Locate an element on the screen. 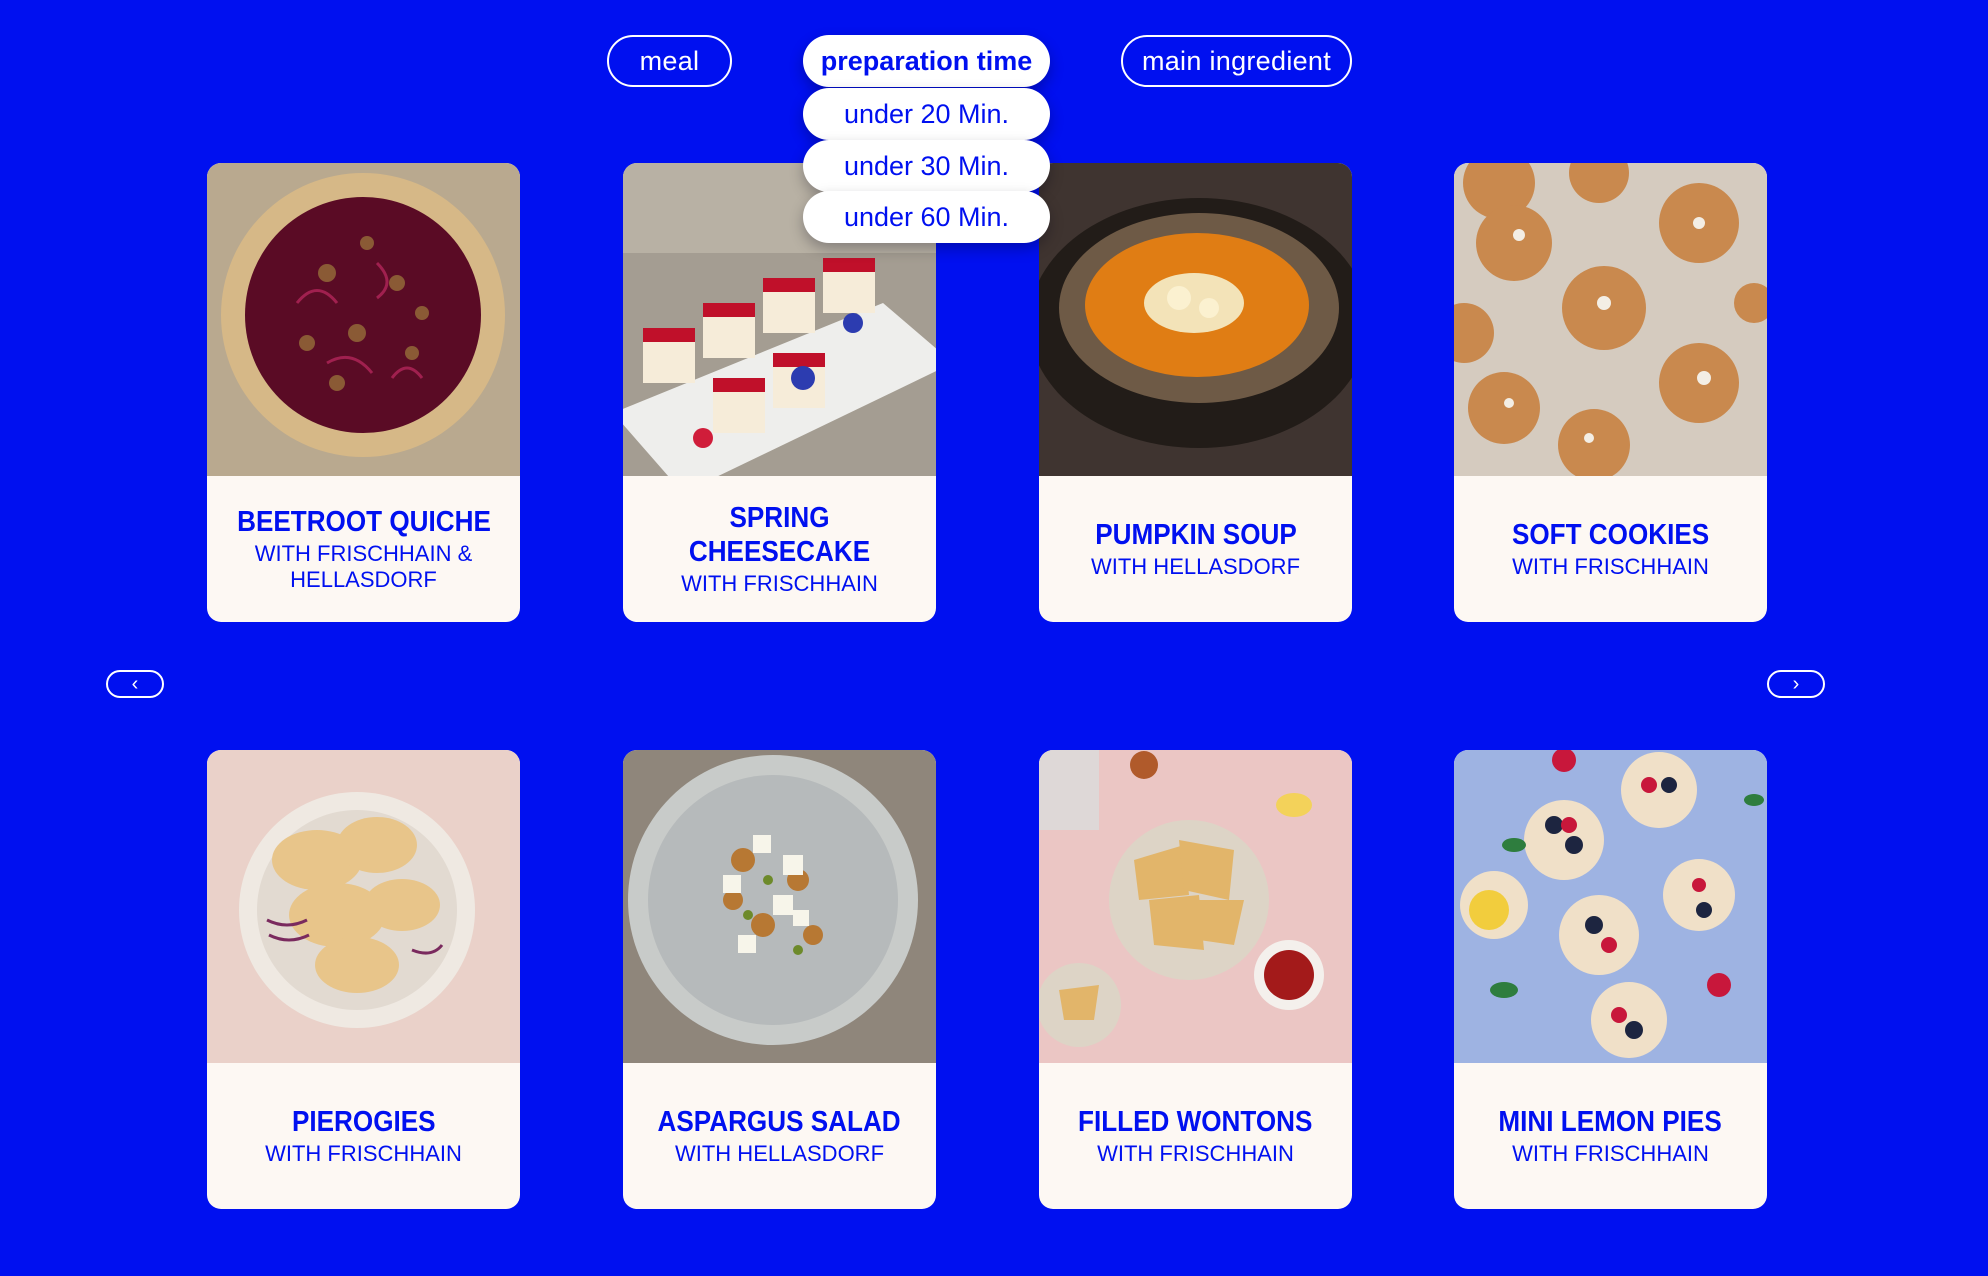  beetroot-quiche-image is located at coordinates (363, 319).